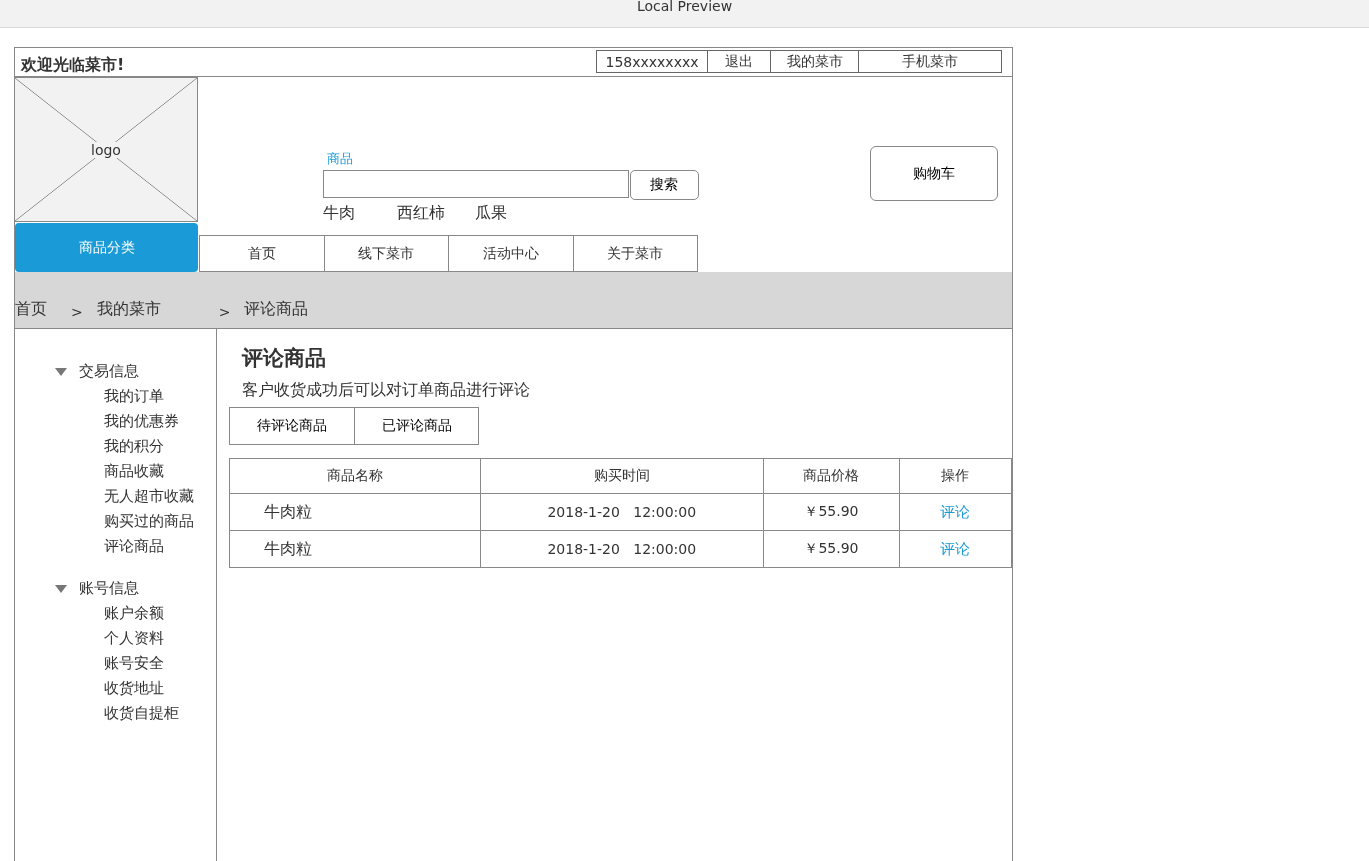  I want to click on breadcrumb-link: 评论商品, so click(276, 309).